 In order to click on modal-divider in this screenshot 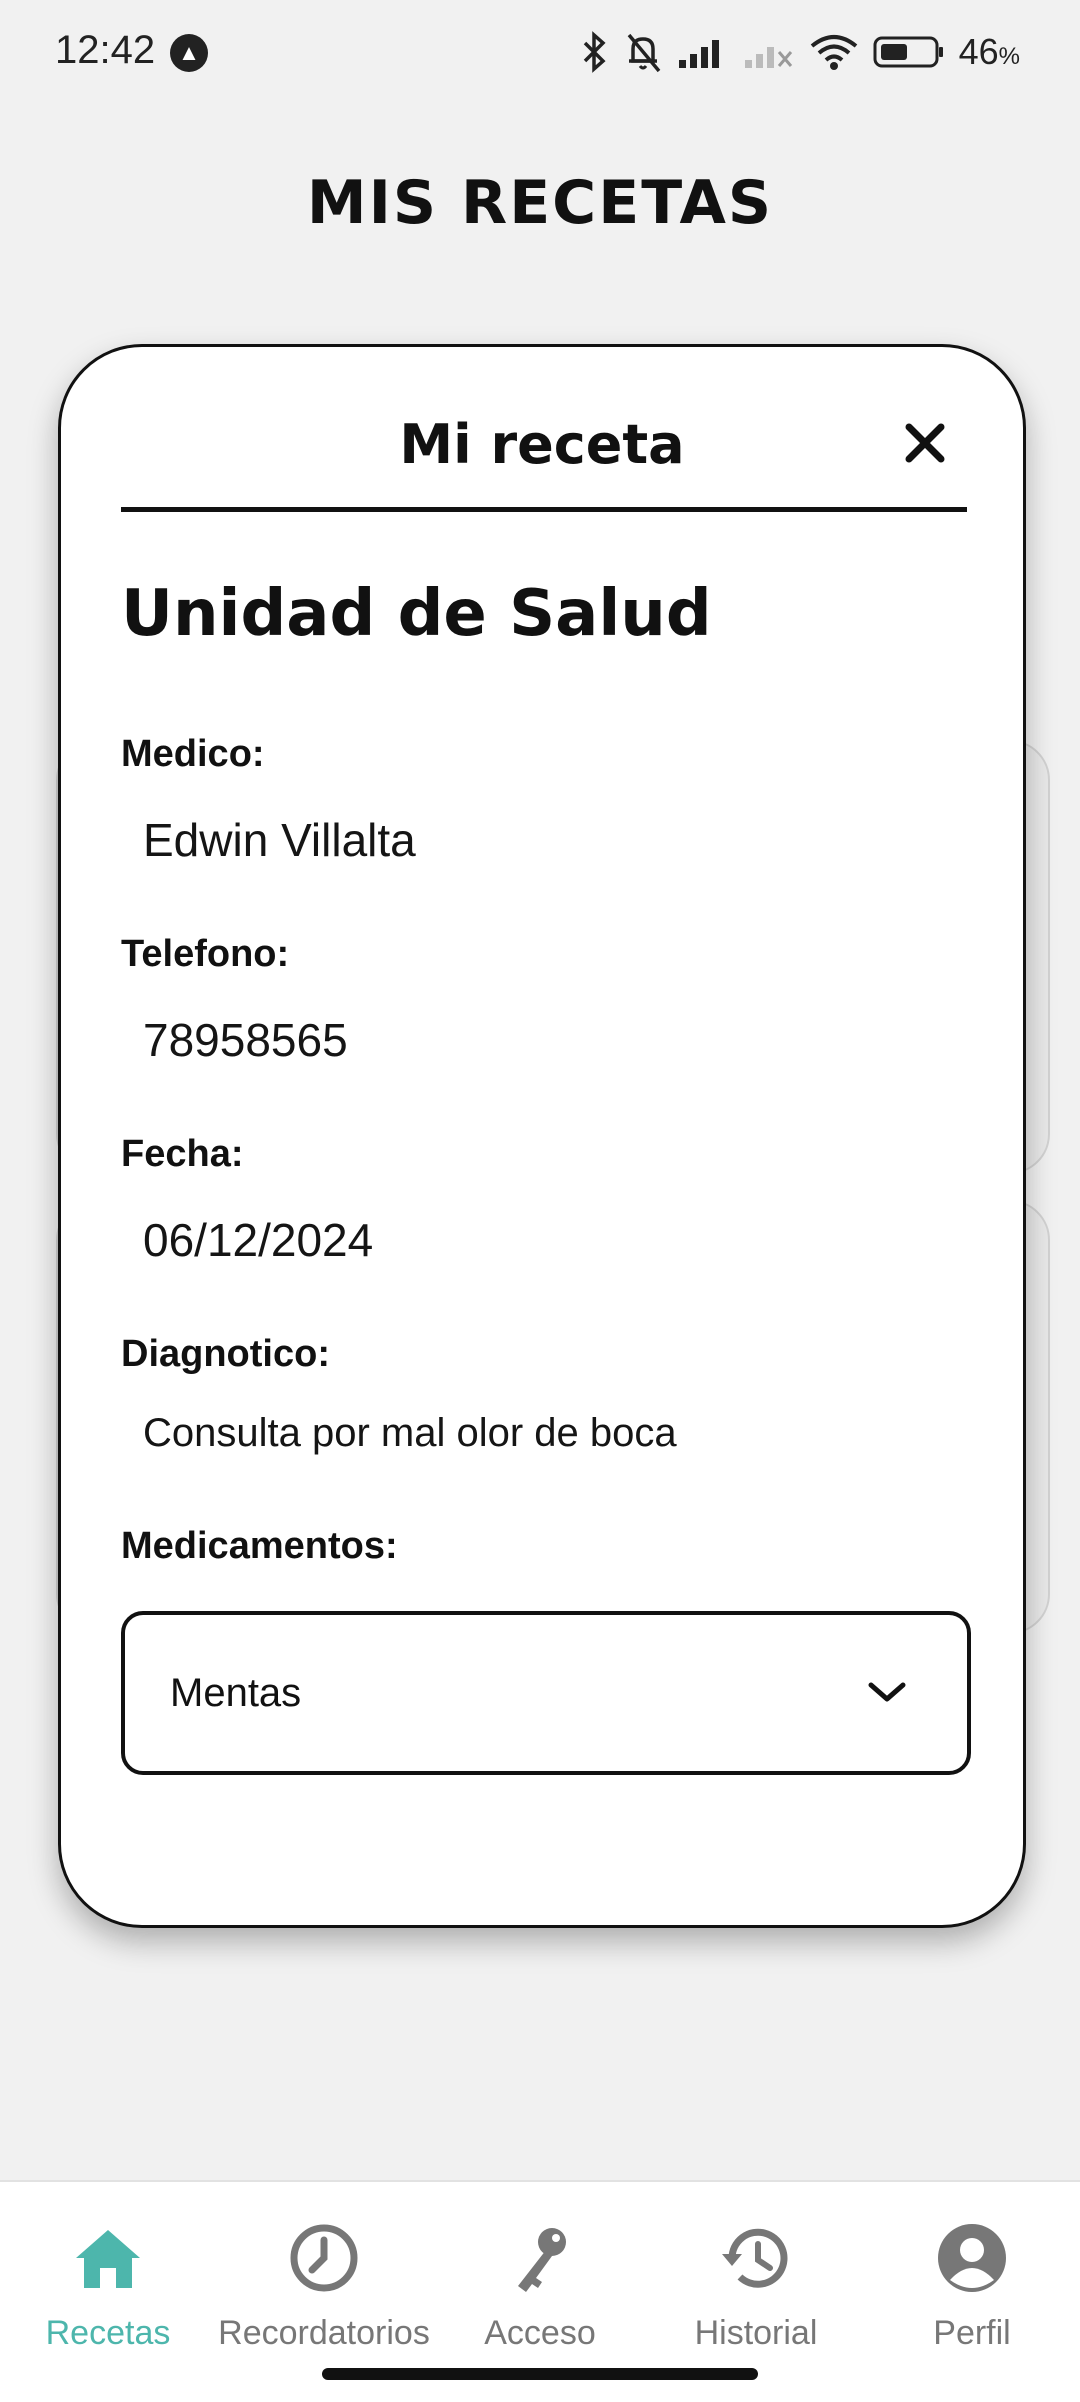, I will do `click(544, 509)`.